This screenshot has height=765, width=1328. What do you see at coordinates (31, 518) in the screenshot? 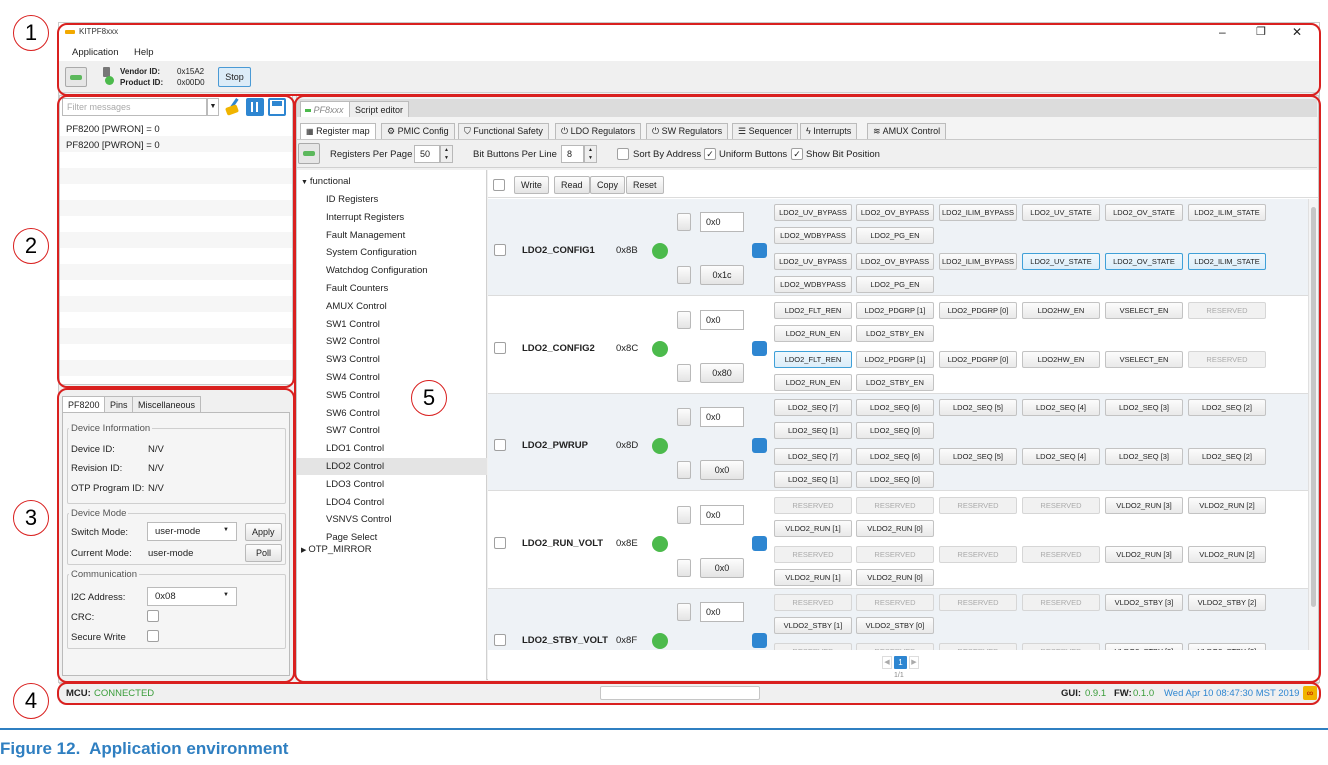
I see `callout-3: 3` at bounding box center [31, 518].